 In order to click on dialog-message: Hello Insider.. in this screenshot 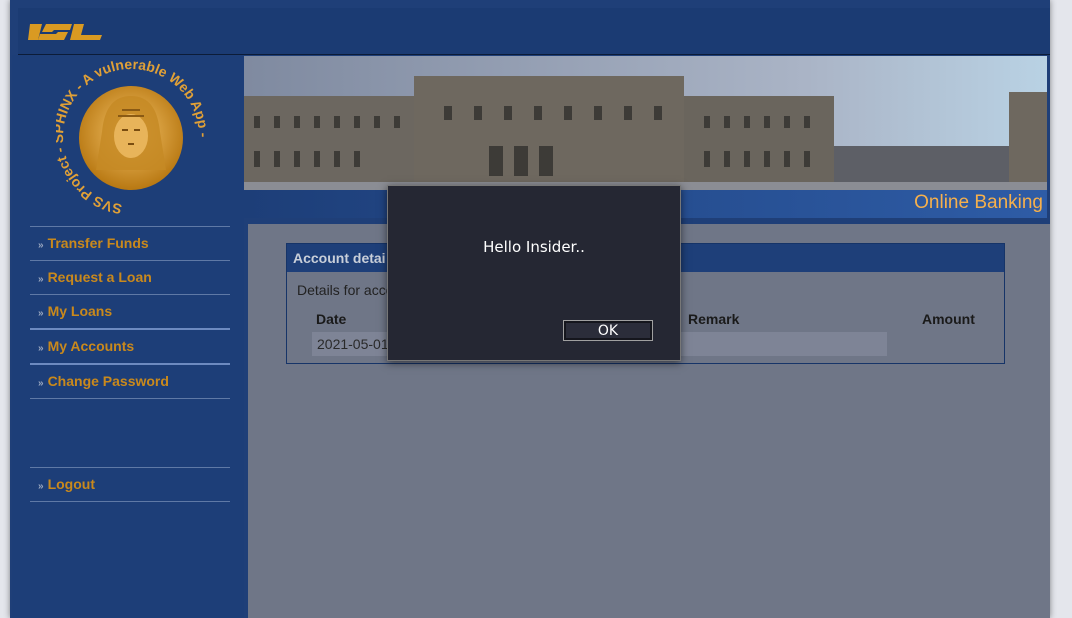, I will do `click(534, 247)`.